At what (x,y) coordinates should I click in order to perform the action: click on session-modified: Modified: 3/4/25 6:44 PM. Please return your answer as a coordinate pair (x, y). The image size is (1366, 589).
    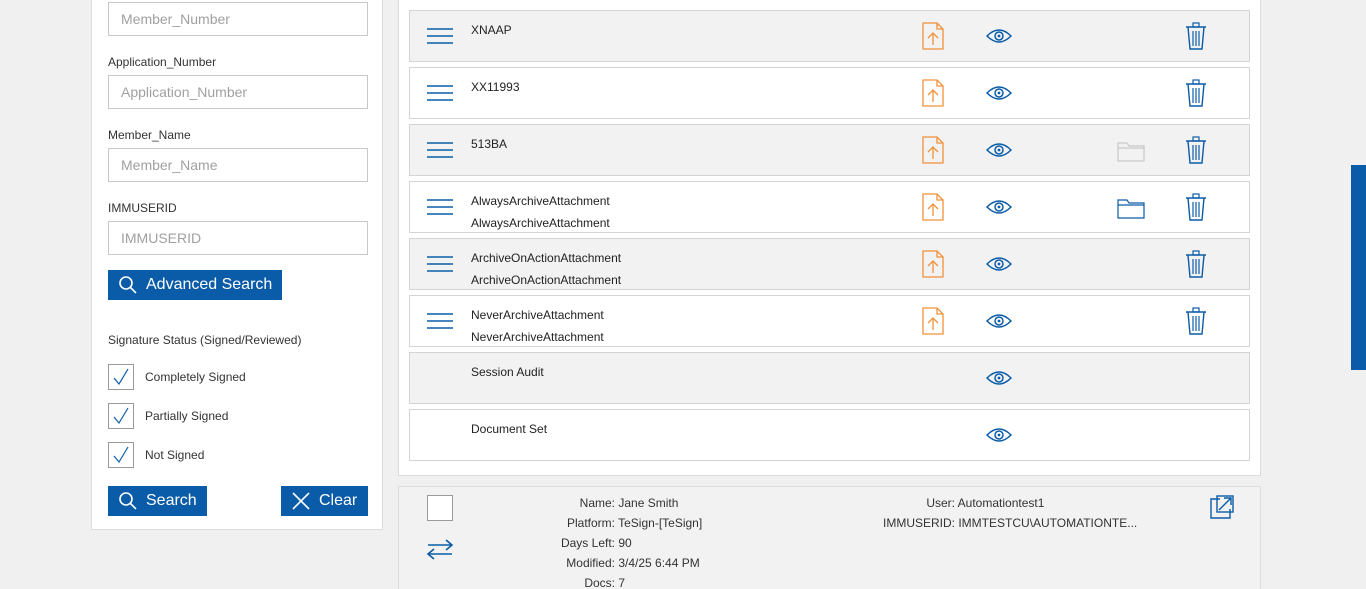
    Looking at the image, I should click on (633, 563).